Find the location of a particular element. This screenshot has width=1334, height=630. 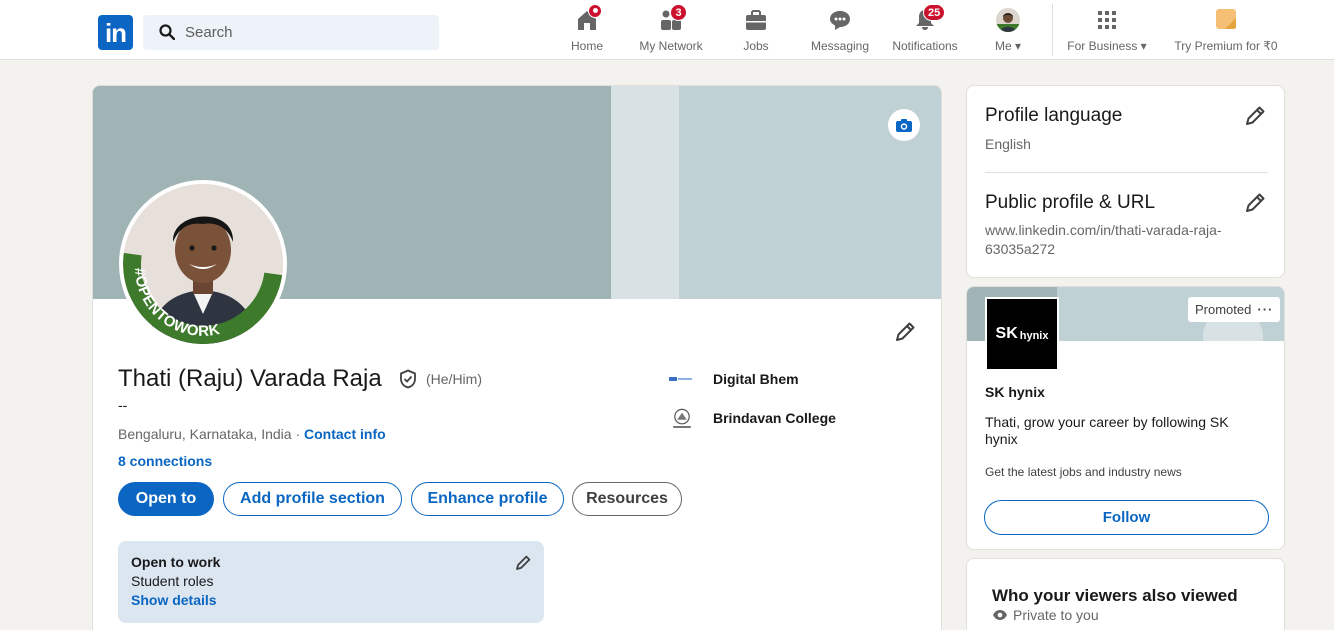

verification-shield-icon is located at coordinates (408, 379).